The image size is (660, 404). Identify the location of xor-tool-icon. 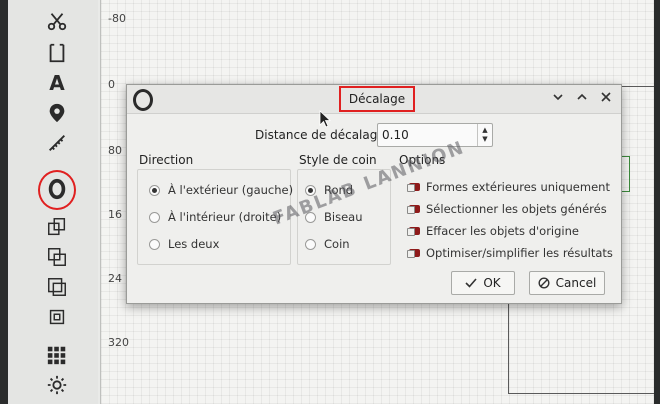
(57, 317).